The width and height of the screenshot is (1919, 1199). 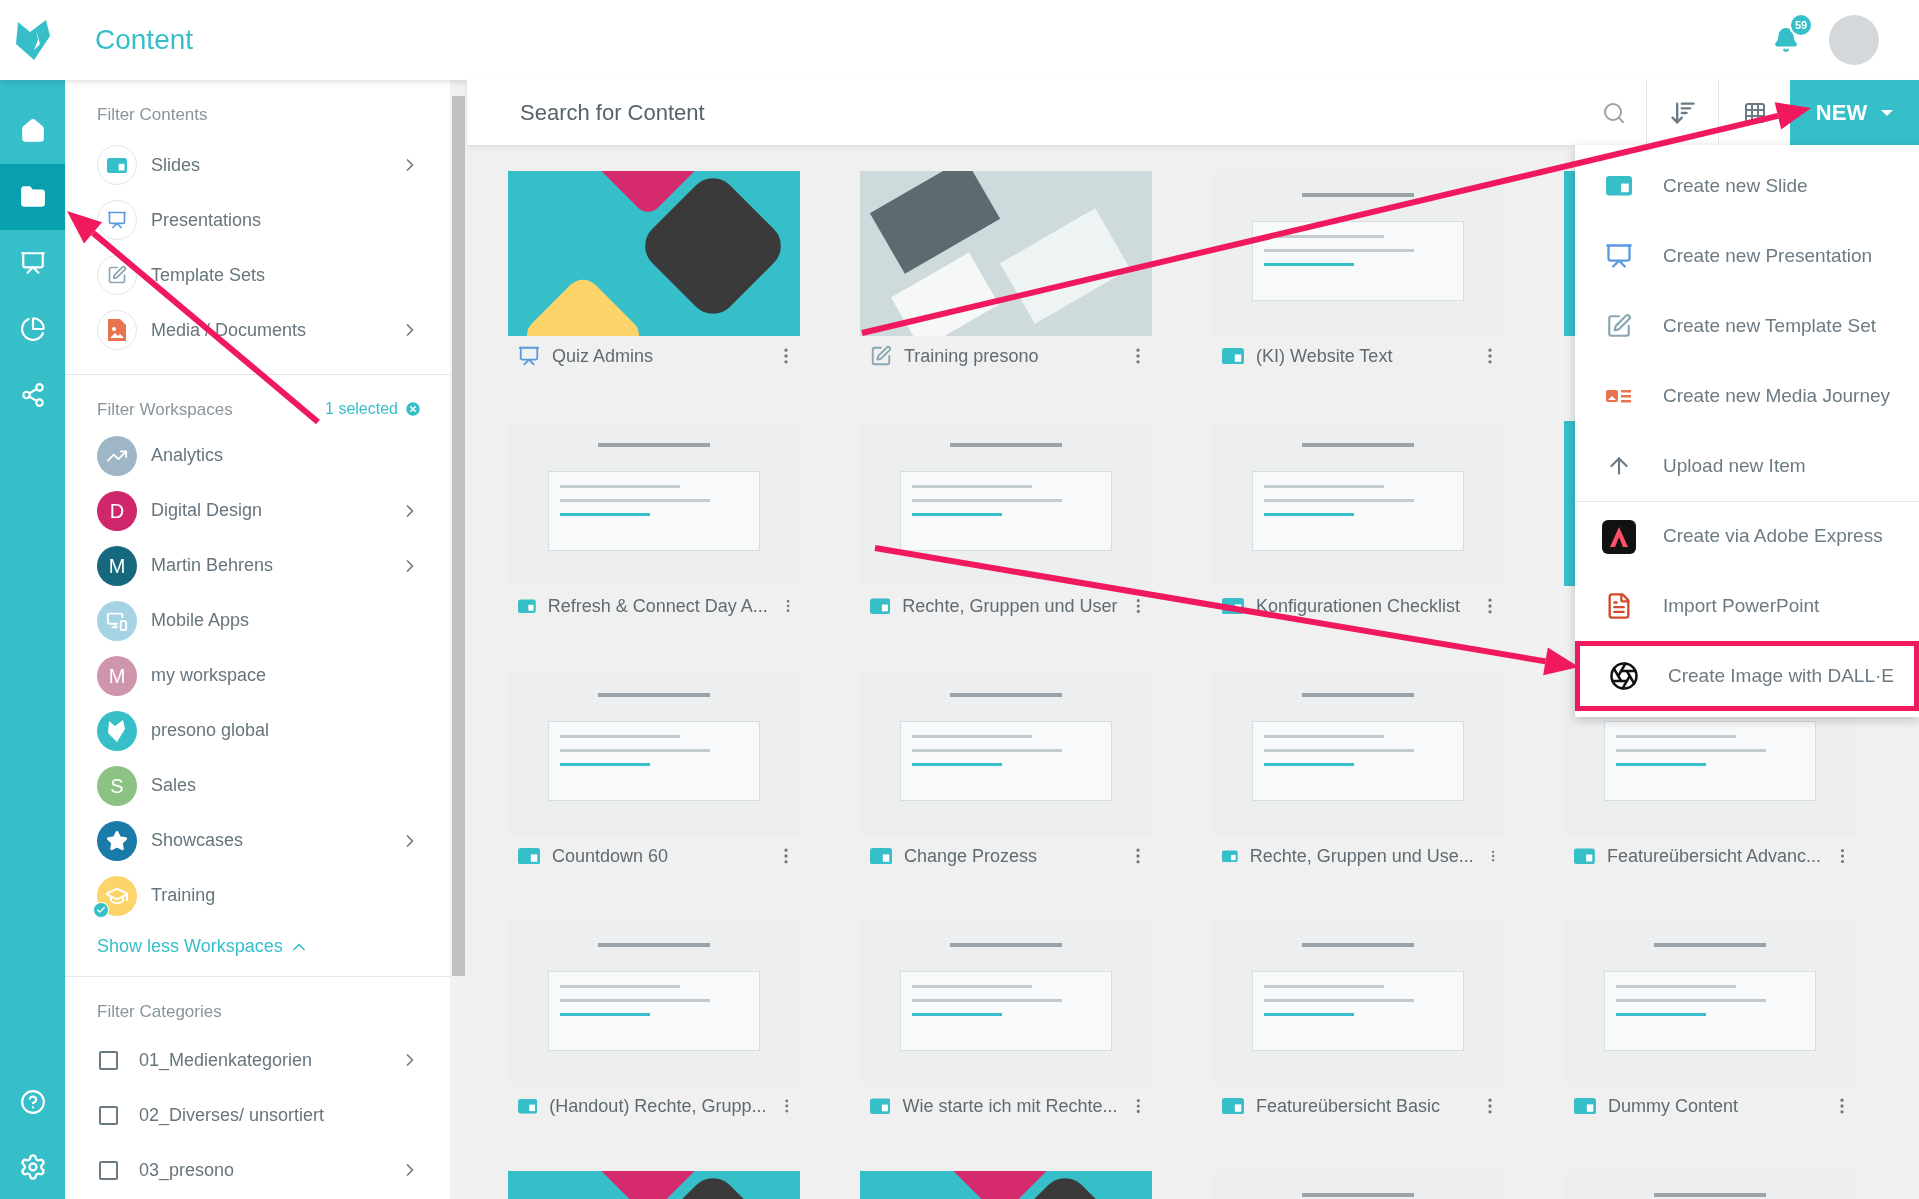 I want to click on filter-option: Slides, so click(x=176, y=165).